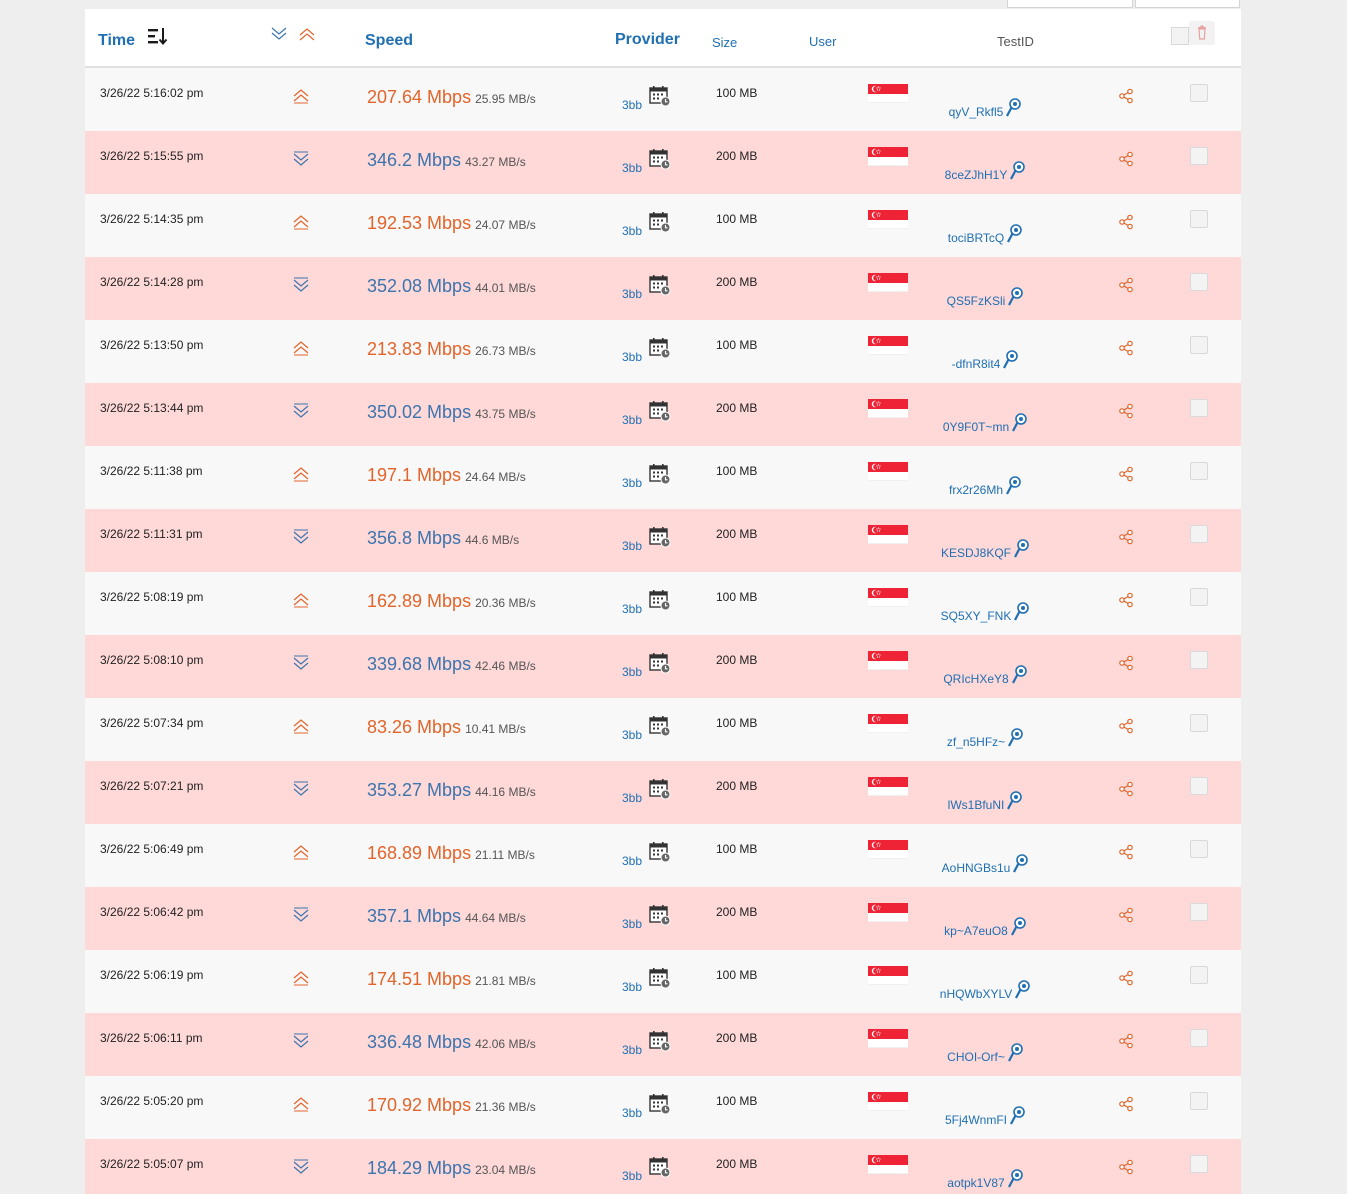 The height and width of the screenshot is (1194, 1347). What do you see at coordinates (1187, 4) in the screenshot?
I see `top-toolbar-box-right` at bounding box center [1187, 4].